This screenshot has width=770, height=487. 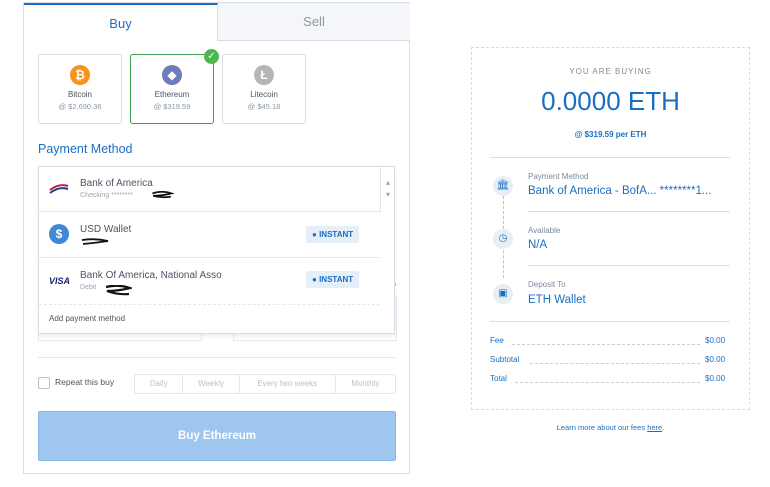 What do you see at coordinates (172, 106) in the screenshot?
I see `currency-price: @ $319.59` at bounding box center [172, 106].